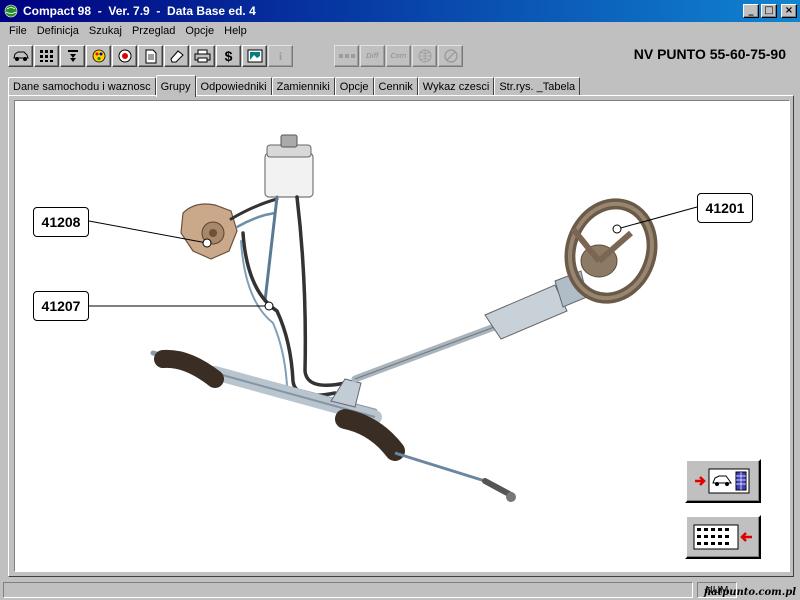  What do you see at coordinates (537, 86) in the screenshot?
I see `tab-str-rys-tabela: Str.rys. _Tabela` at bounding box center [537, 86].